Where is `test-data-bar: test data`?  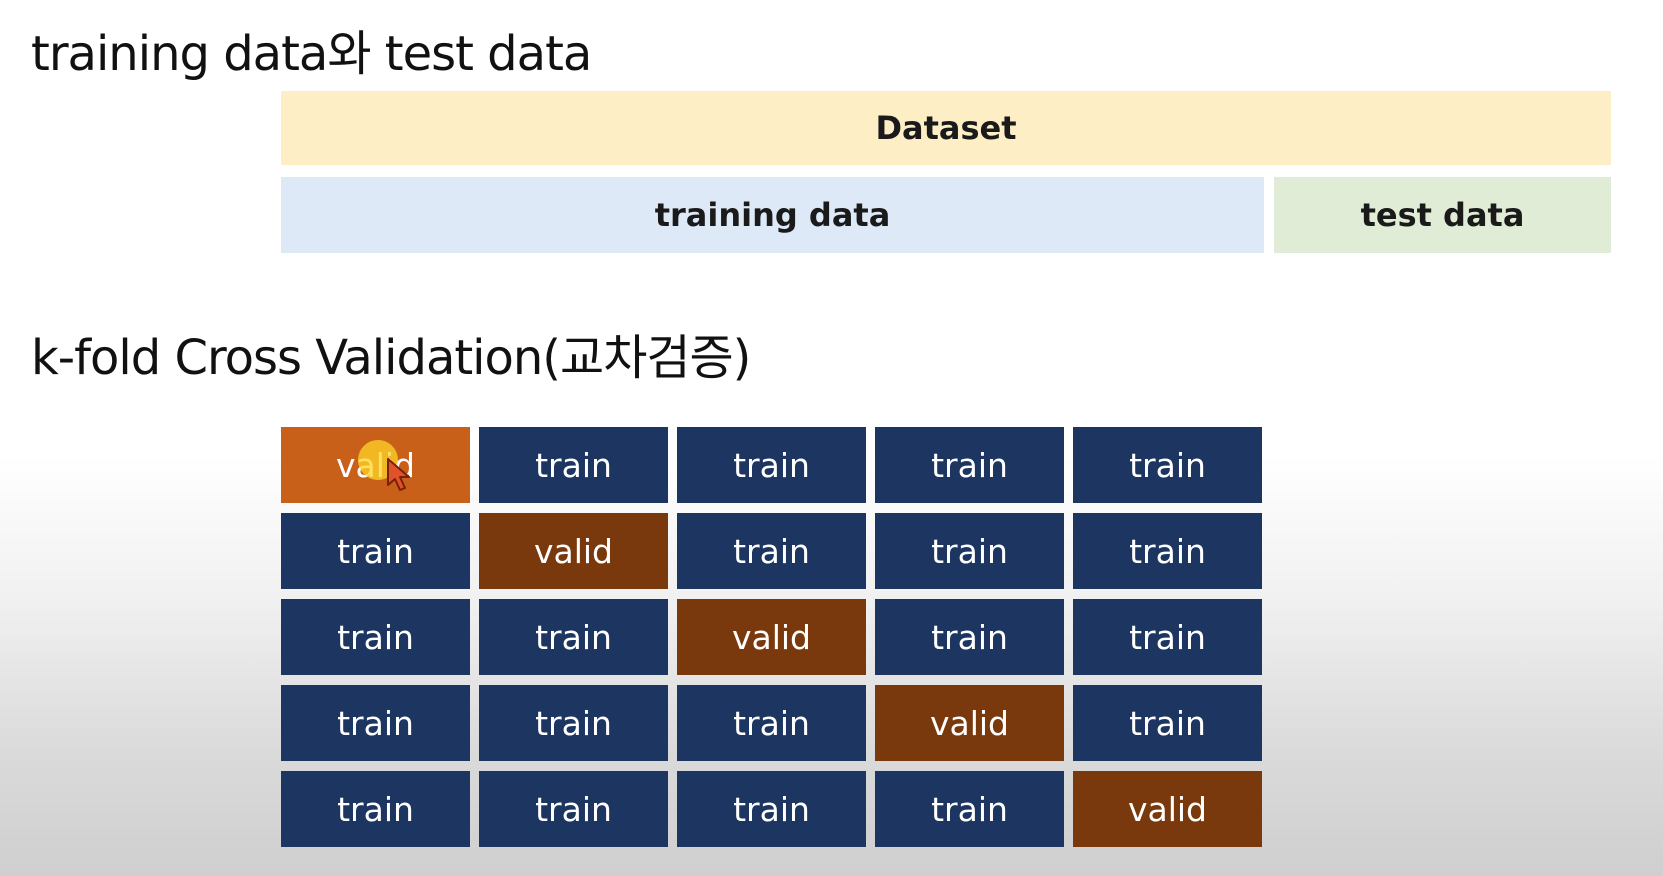 test-data-bar: test data is located at coordinates (1442, 215).